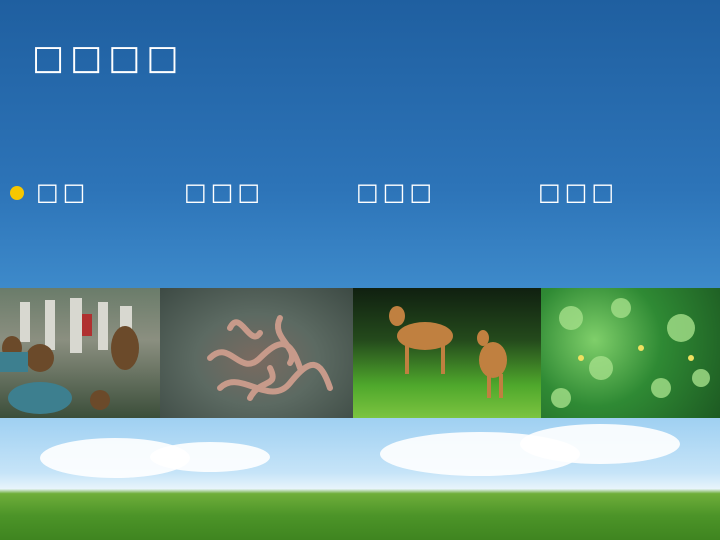  Describe the element at coordinates (80, 353) in the screenshot. I see `tourists-with-monkeys-photo` at that location.